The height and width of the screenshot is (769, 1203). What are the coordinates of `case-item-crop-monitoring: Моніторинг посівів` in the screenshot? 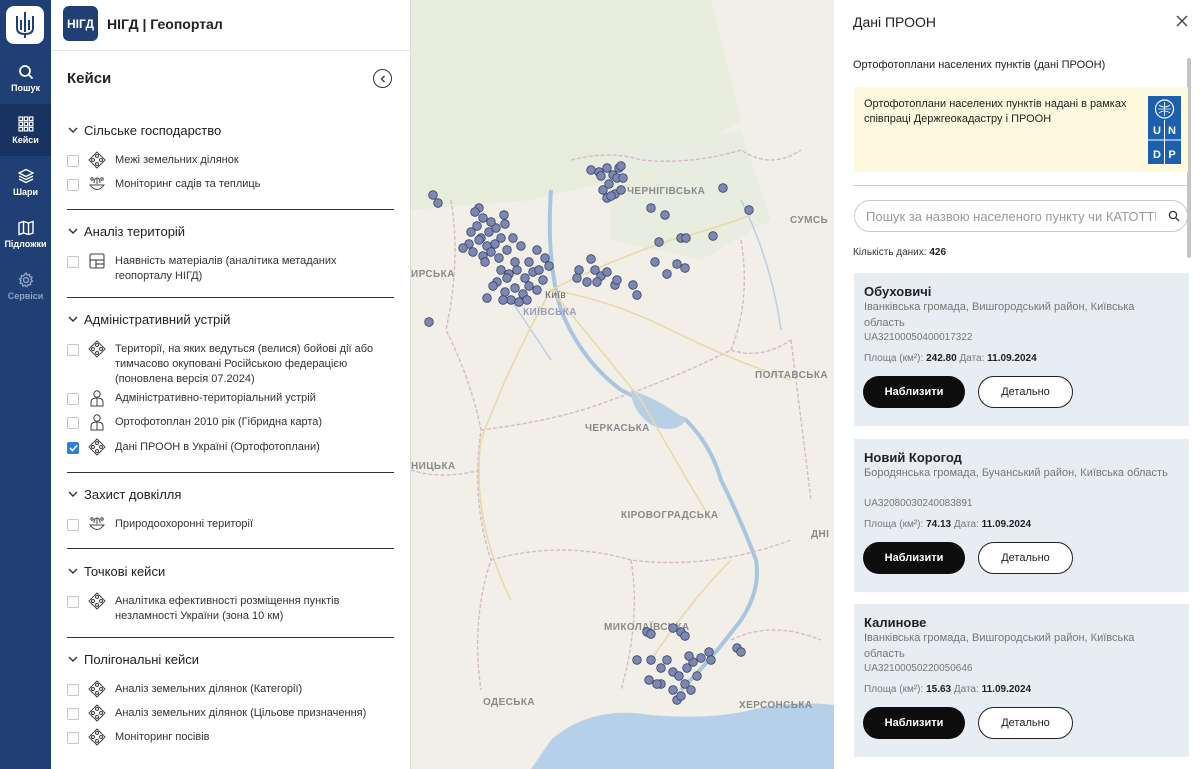 It's located at (227, 737).